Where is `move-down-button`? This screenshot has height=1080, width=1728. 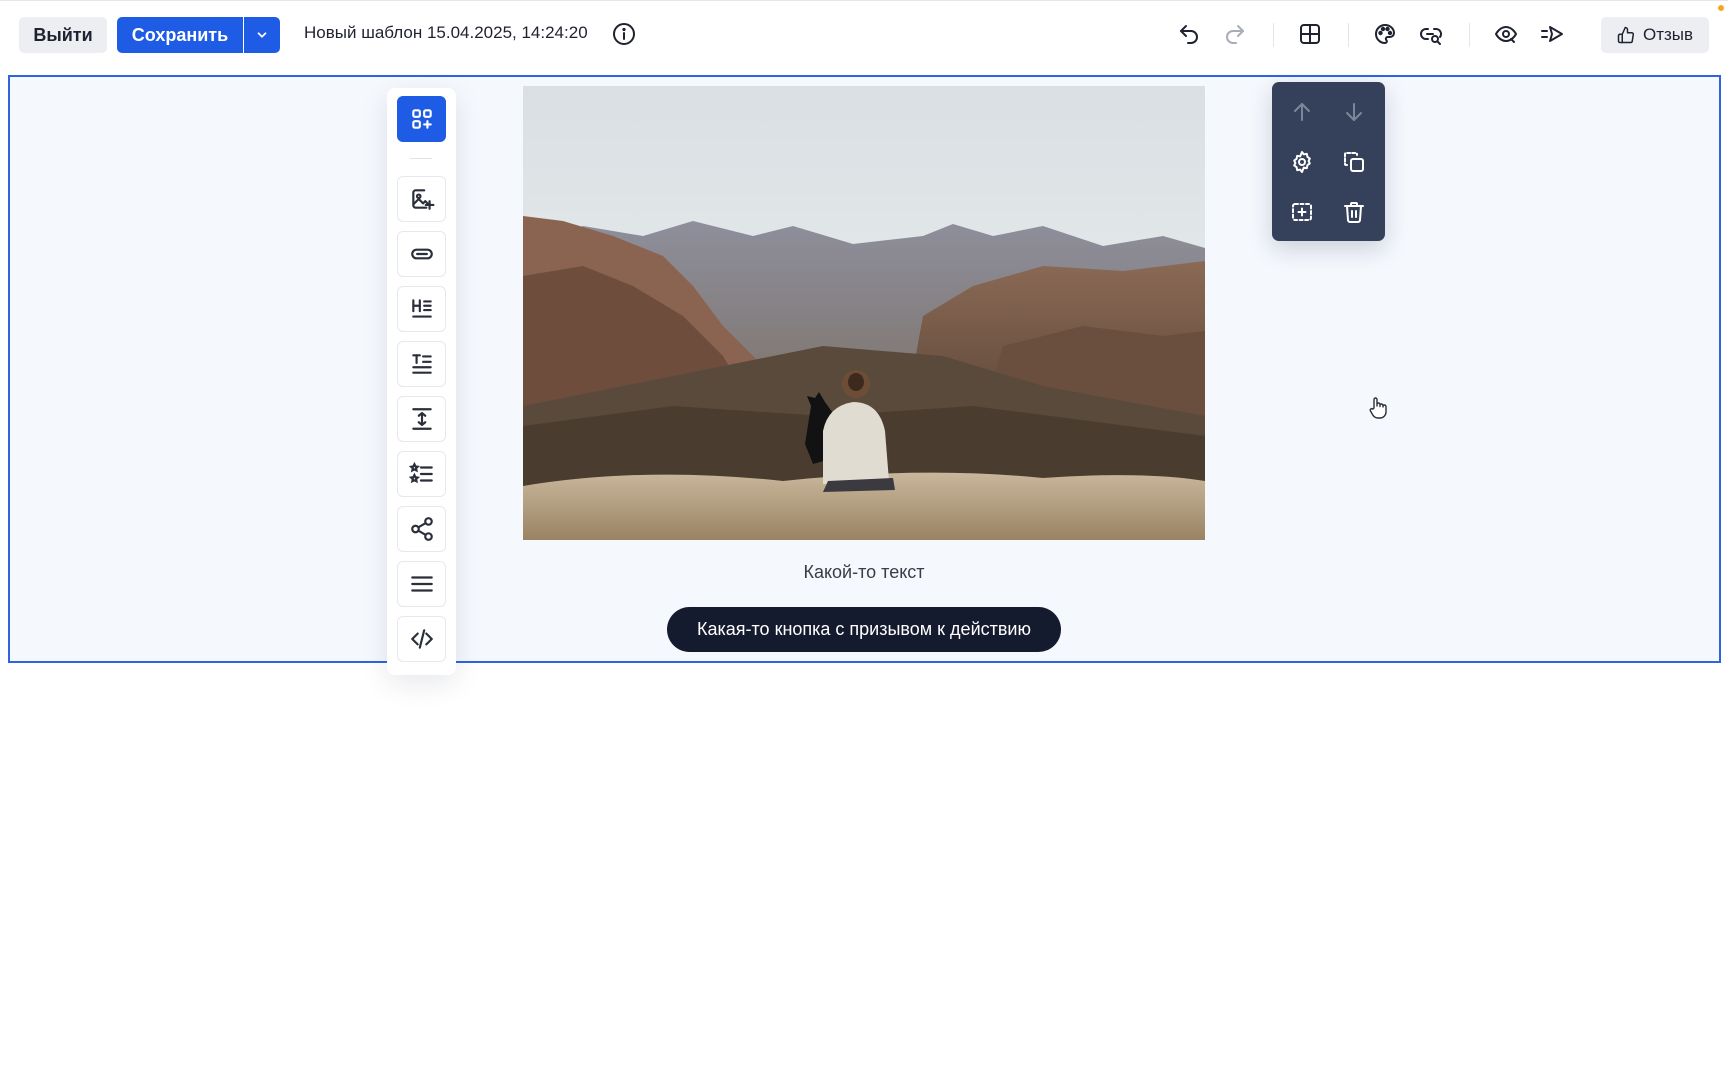
move-down-button is located at coordinates (1354, 112).